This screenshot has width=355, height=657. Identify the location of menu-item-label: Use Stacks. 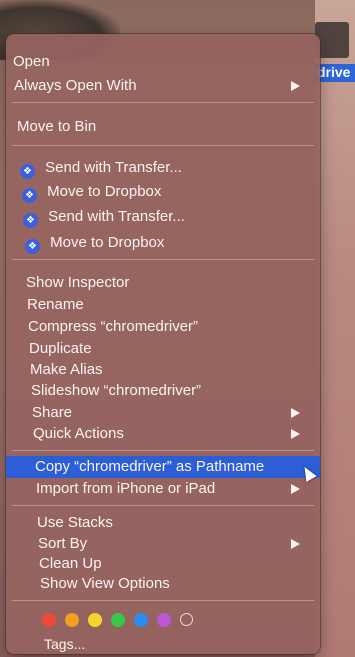
(75, 522).